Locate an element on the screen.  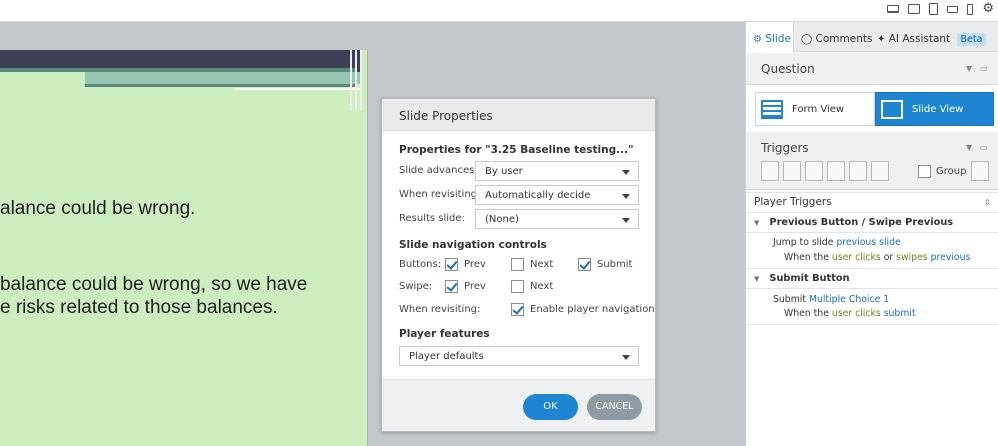
when-revisiting-select: Automatically decide is located at coordinates (557, 195).